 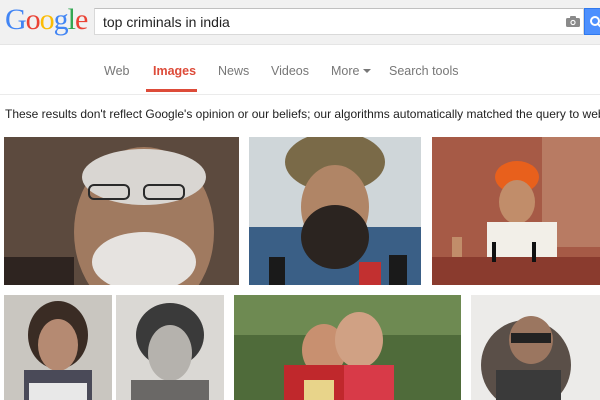 I want to click on tab-search-tools: Search tools, so click(x=423, y=71).